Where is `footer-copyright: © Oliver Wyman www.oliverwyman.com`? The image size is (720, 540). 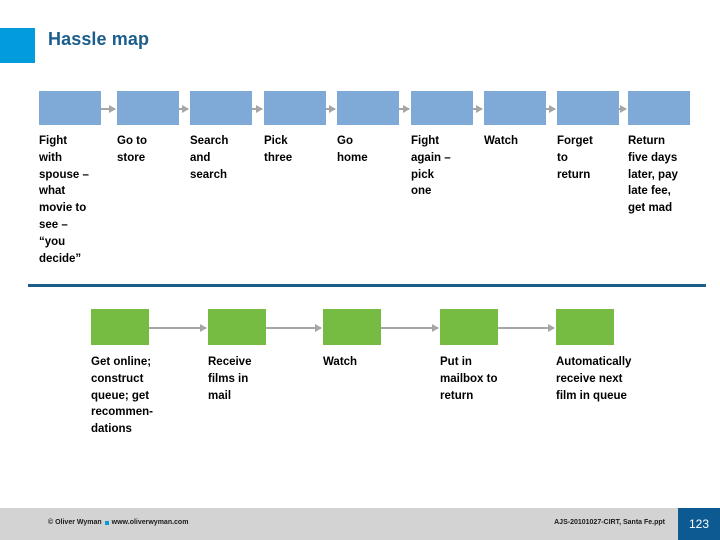 footer-copyright: © Oliver Wyman www.oliverwyman.com is located at coordinates (118, 522).